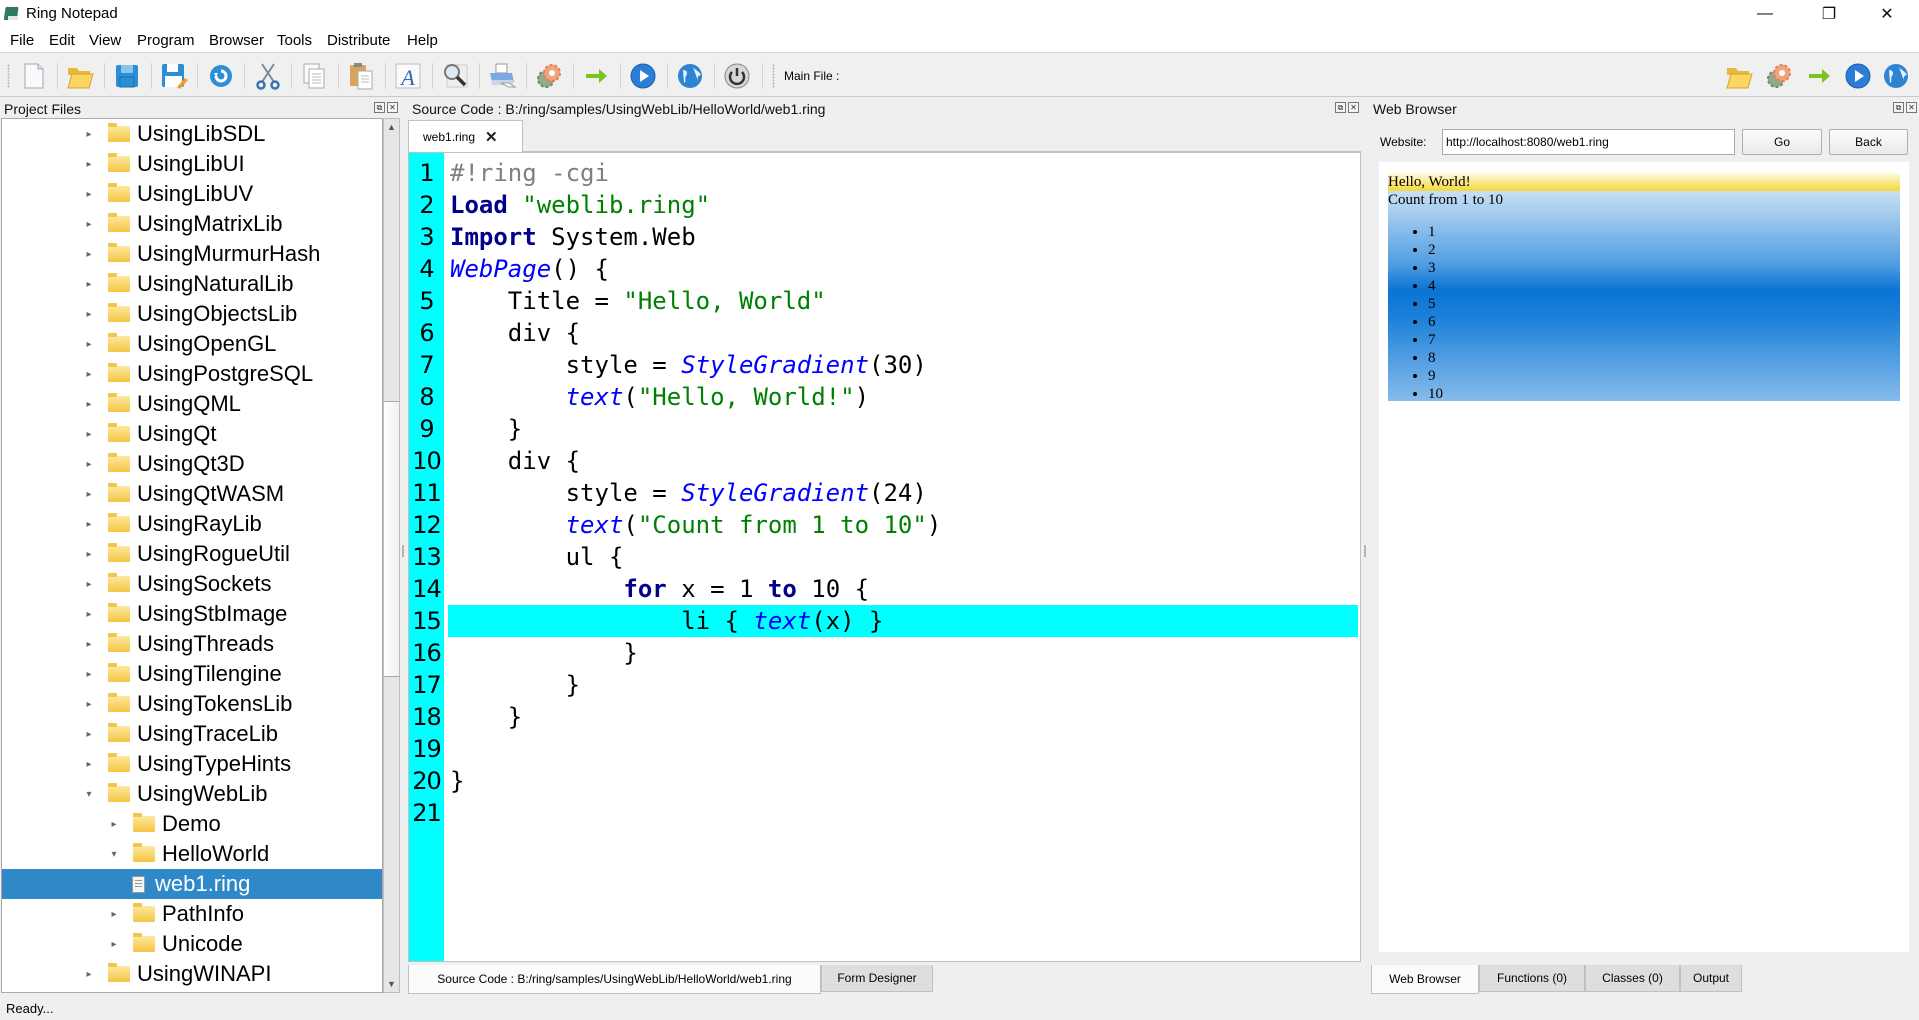 This screenshot has width=1919, height=1020. What do you see at coordinates (8, 76) in the screenshot?
I see `toolbar-grip` at bounding box center [8, 76].